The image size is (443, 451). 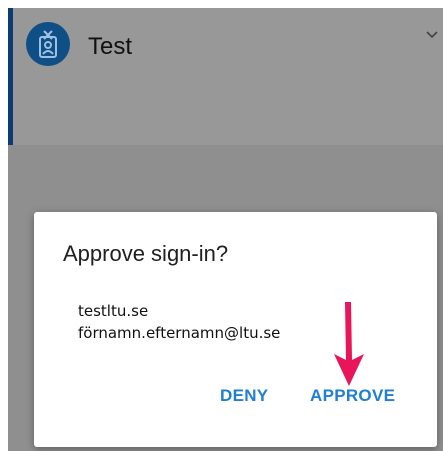 What do you see at coordinates (179, 333) in the screenshot?
I see `dialog-line-email: förnamn.efternamn@ltu.se` at bounding box center [179, 333].